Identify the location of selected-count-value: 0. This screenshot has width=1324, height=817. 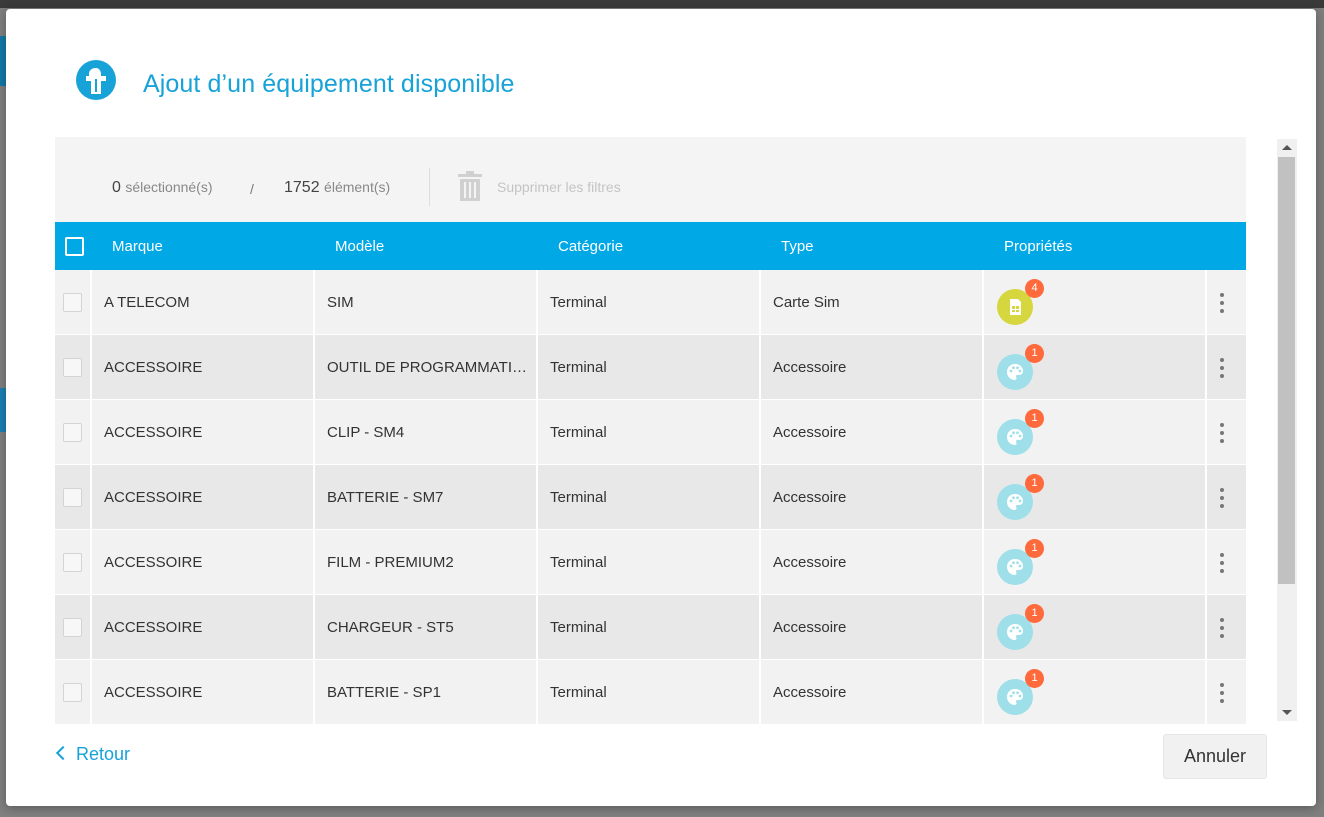
(116, 187).